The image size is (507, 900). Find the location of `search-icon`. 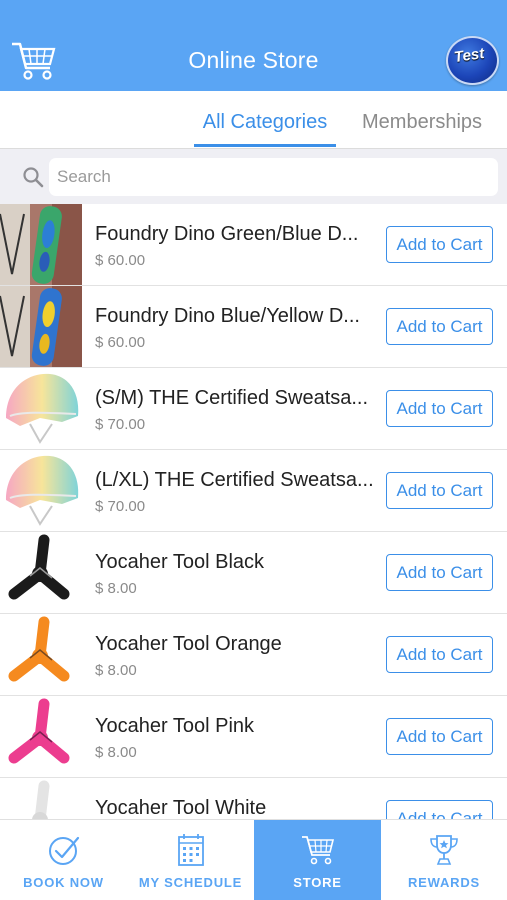

search-icon is located at coordinates (33, 177).